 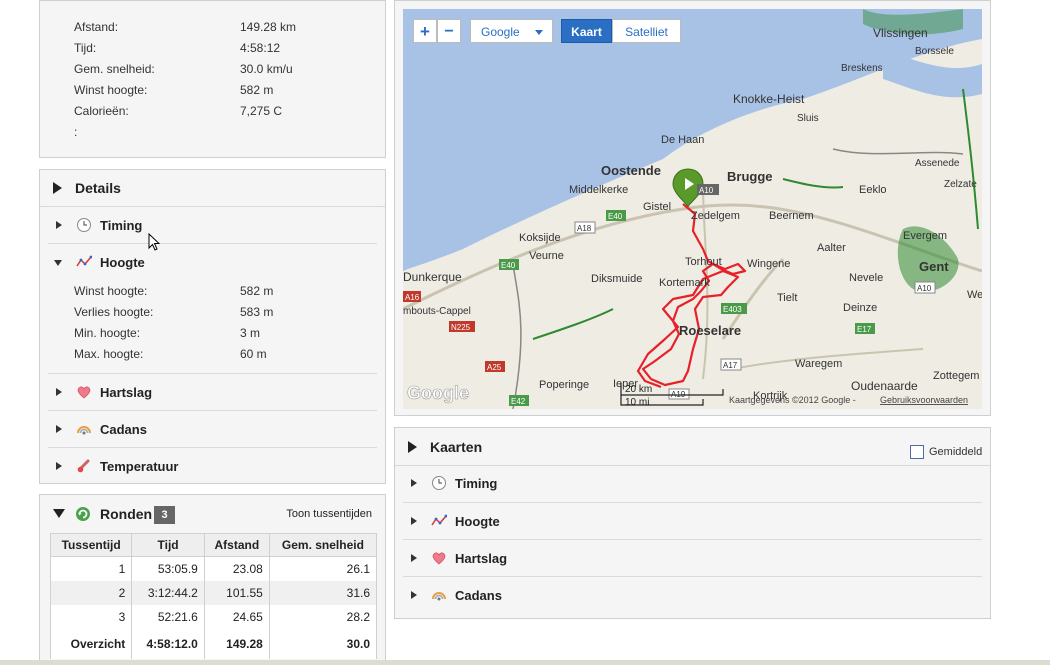 I want to click on road-label-a25: A25, so click(x=494, y=367).